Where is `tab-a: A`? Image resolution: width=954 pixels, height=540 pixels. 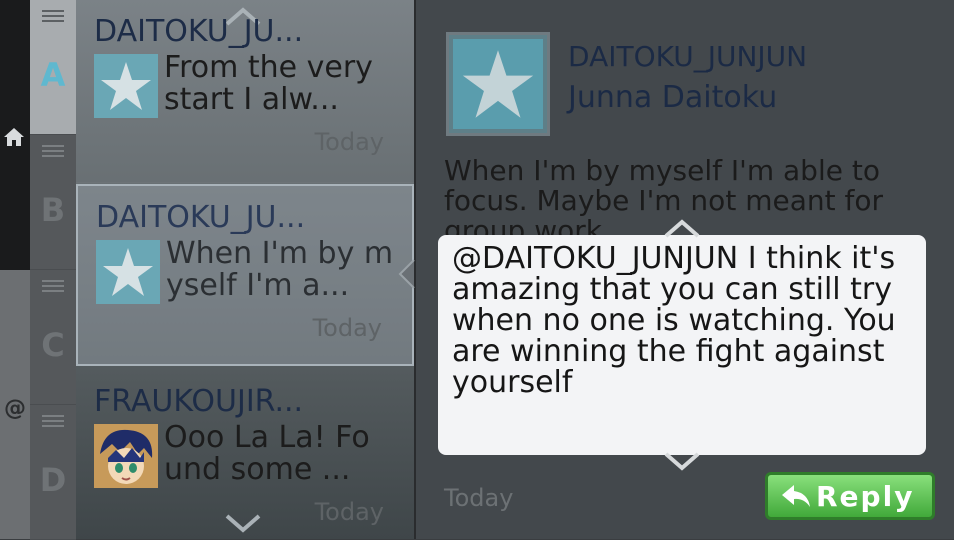 tab-a: A is located at coordinates (53, 67).